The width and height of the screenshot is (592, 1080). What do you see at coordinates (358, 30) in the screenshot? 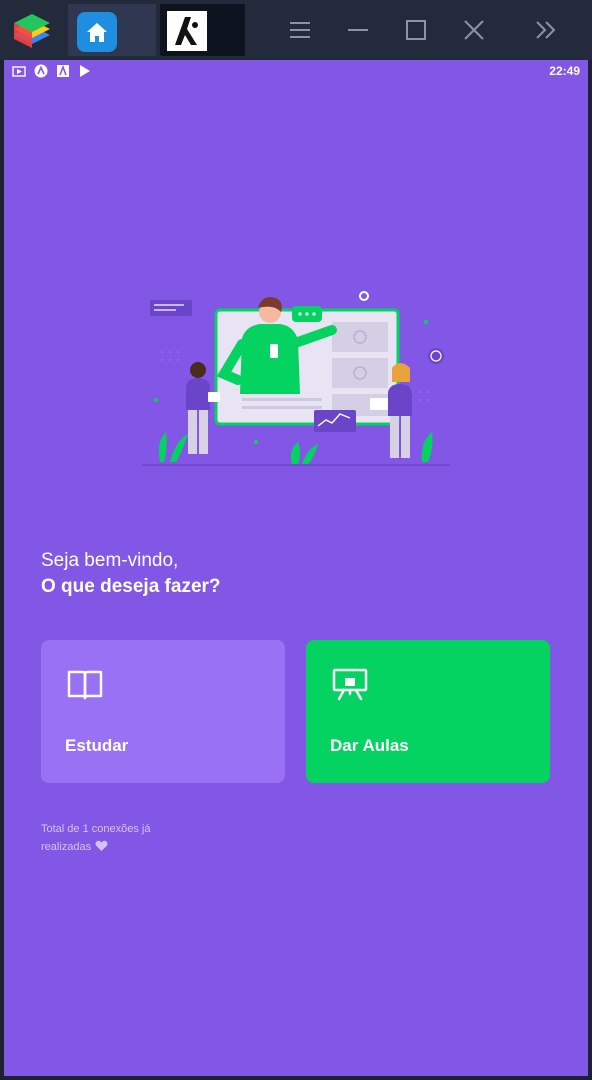
I see `minimize-icon` at bounding box center [358, 30].